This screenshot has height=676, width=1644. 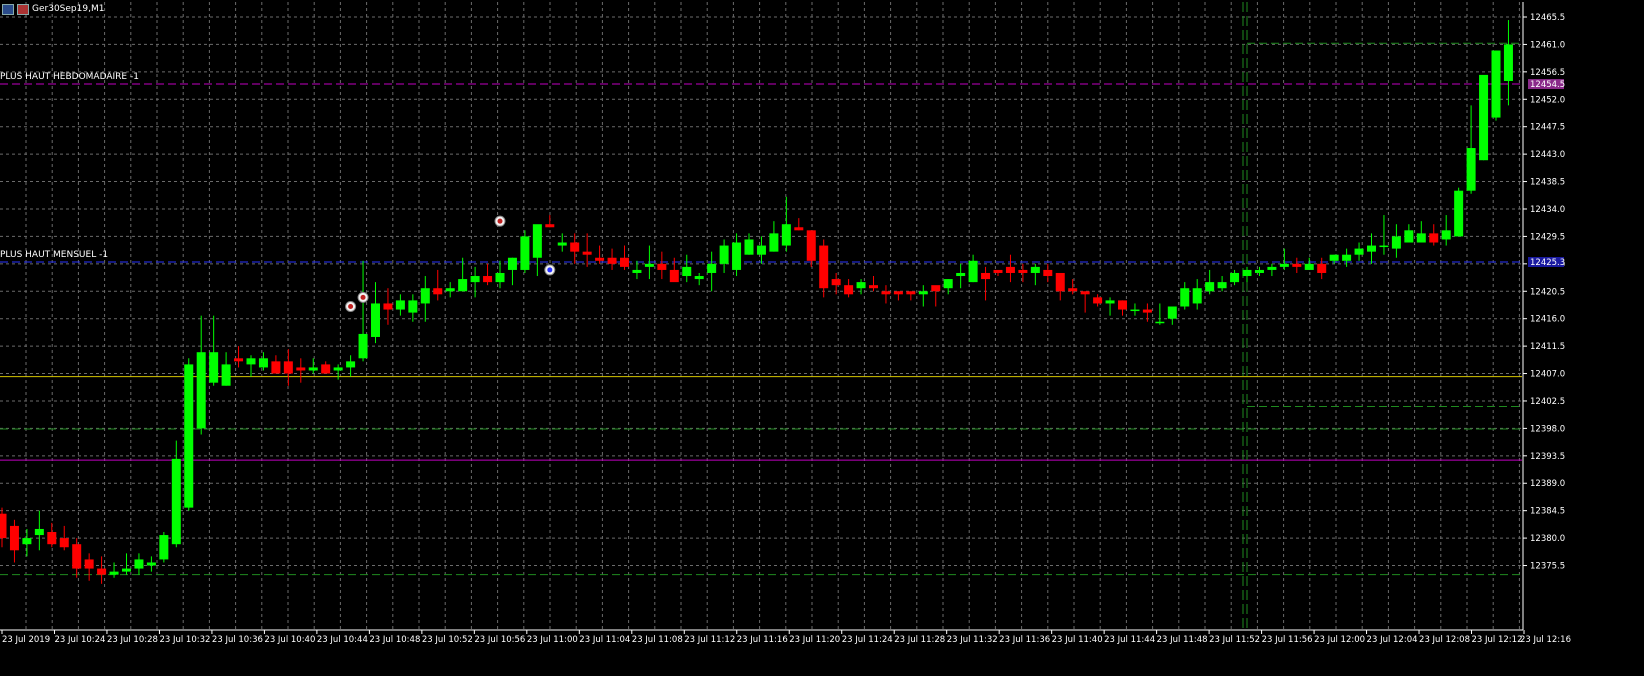 I want to click on price-box-label: 12425.3, so click(x=1547, y=263).